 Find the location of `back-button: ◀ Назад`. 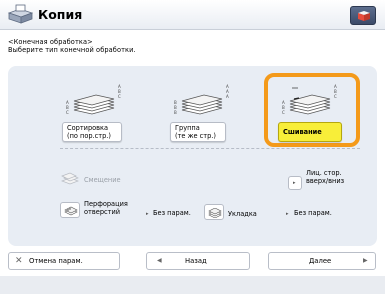

back-button: ◀ Назад is located at coordinates (198, 261).